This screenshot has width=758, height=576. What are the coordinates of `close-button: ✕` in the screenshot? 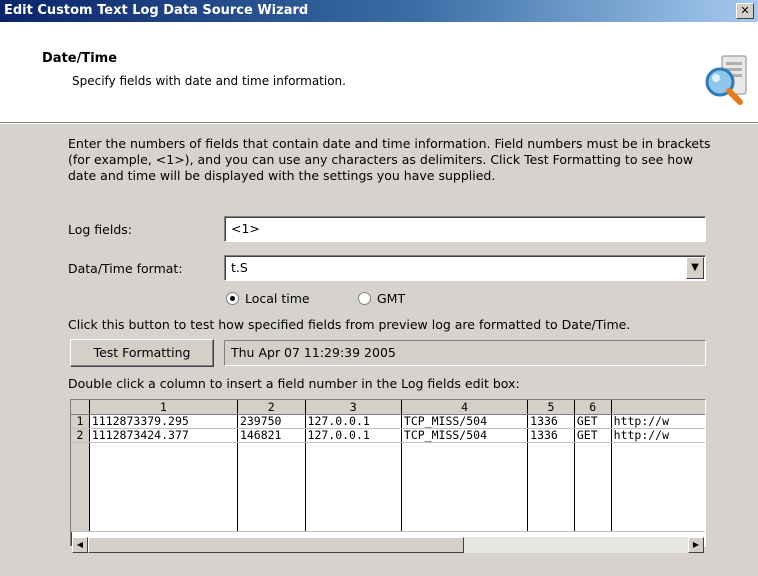 It's located at (745, 11).